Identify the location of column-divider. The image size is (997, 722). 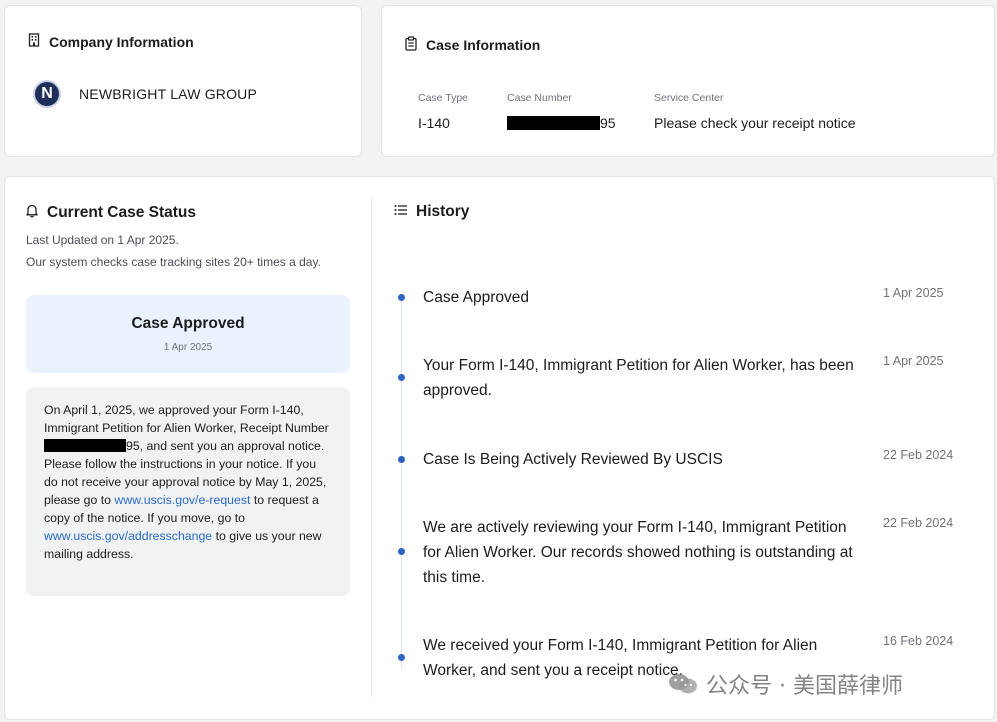
(371, 447).